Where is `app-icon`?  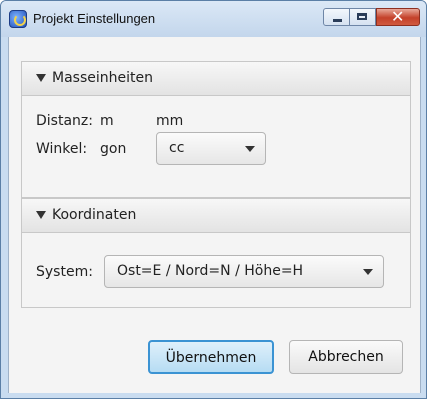 app-icon is located at coordinates (18, 19).